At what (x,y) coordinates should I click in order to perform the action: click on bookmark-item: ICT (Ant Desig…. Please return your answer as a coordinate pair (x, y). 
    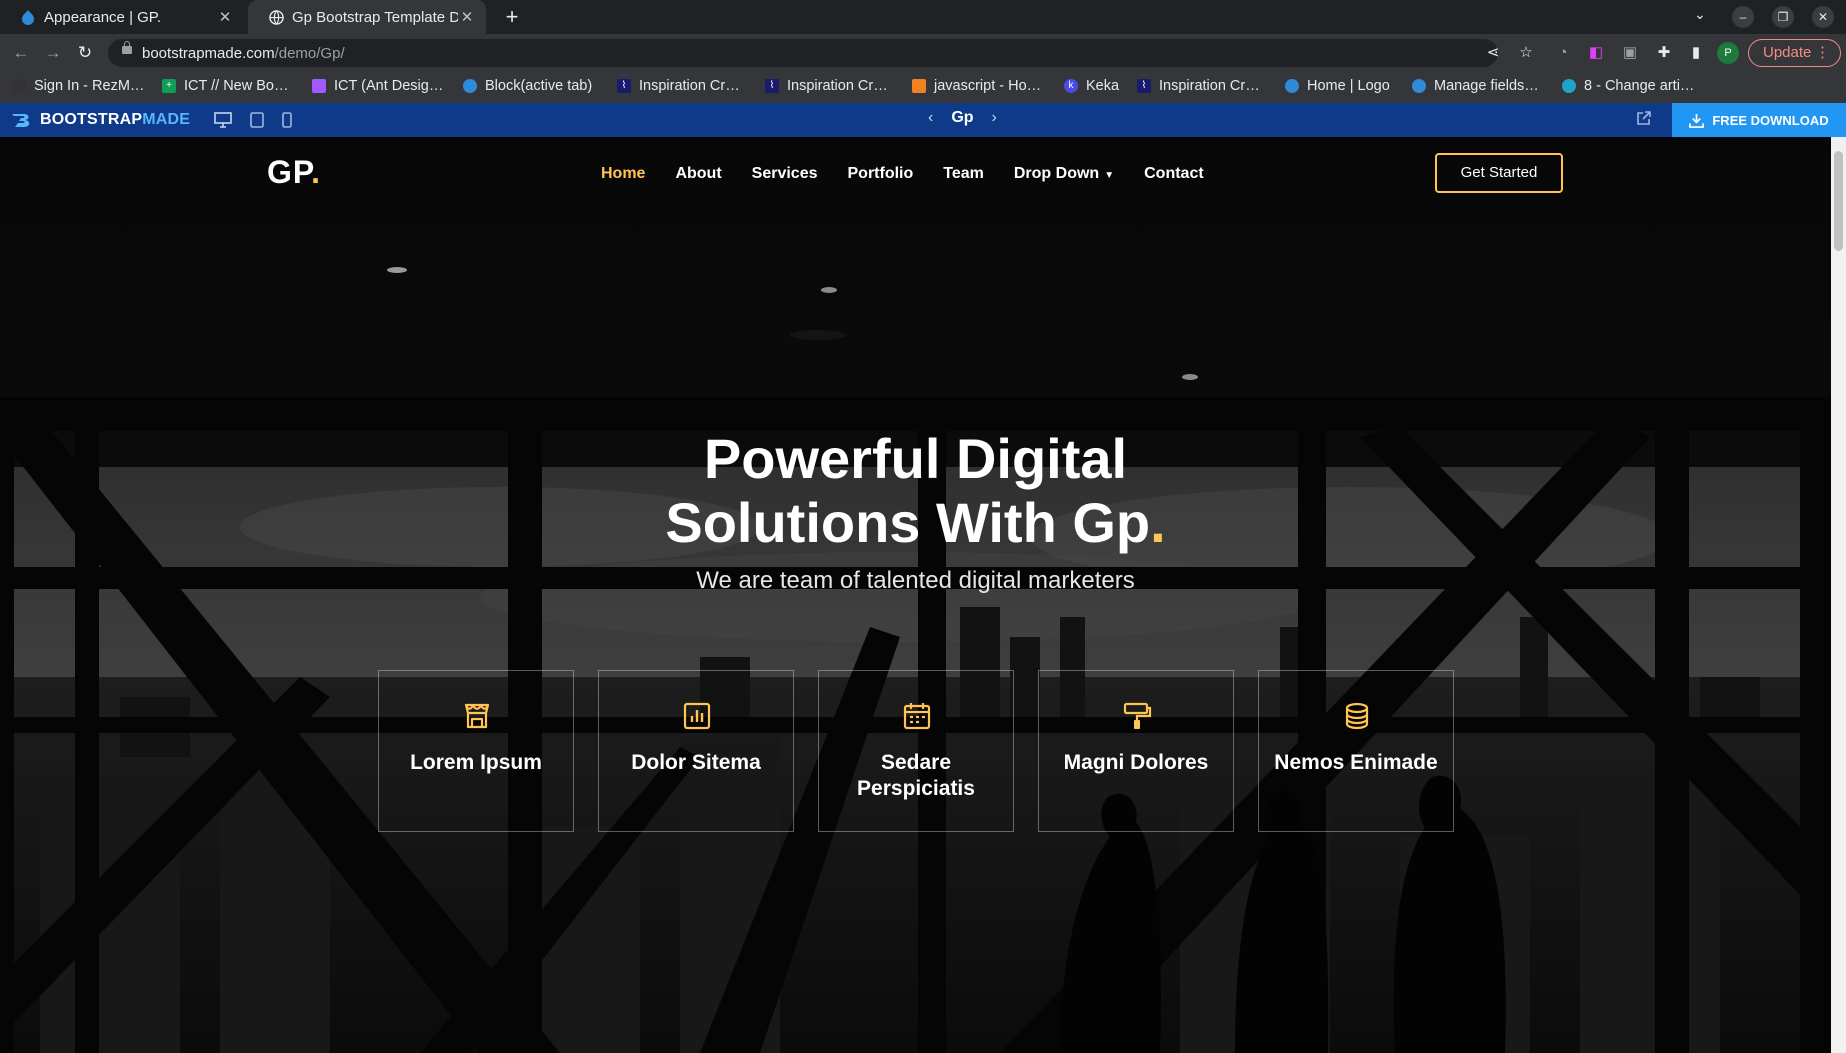
    Looking at the image, I should click on (377, 86).